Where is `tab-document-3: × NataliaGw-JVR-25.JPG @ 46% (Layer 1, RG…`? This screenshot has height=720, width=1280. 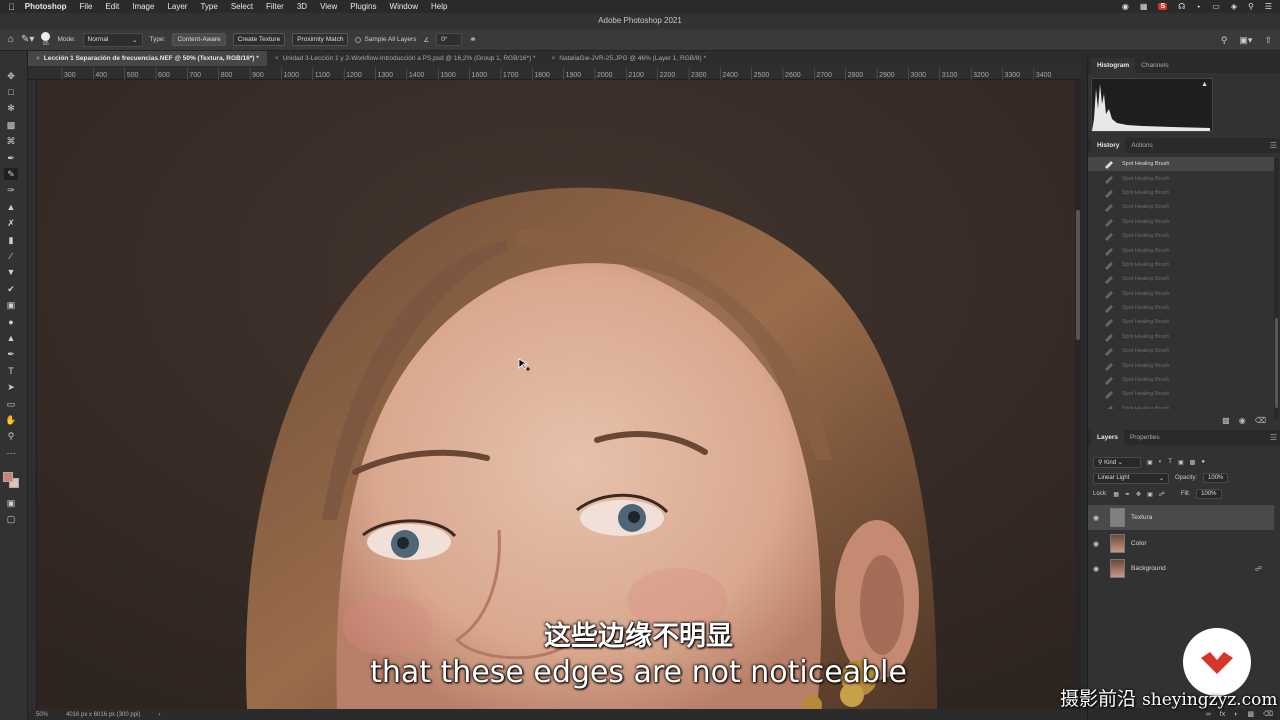
tab-document-3: × NataliaGw-JVR-25.JPG @ 46% (Layer 1, RG… is located at coordinates (628, 58).